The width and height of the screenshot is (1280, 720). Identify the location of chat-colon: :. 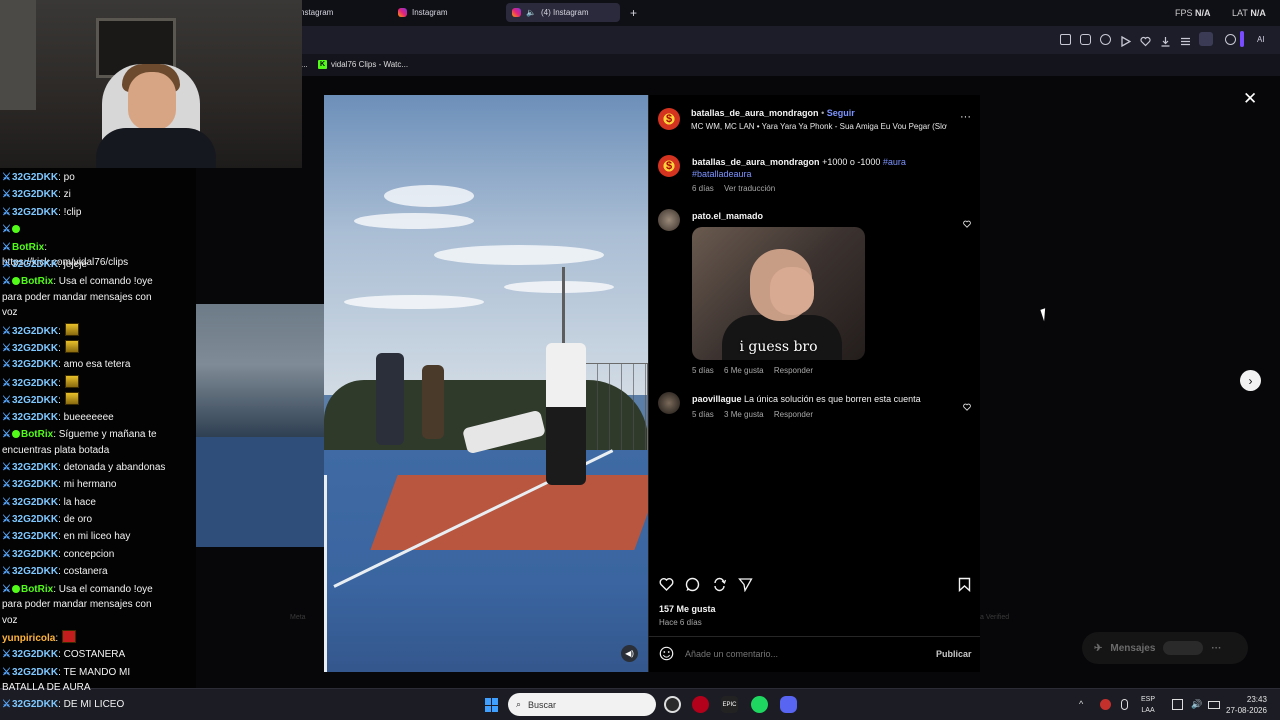
(61, 331).